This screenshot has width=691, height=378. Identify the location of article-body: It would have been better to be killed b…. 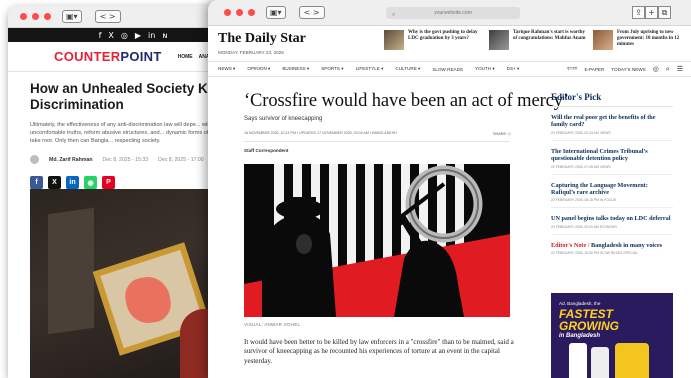
(379, 351).